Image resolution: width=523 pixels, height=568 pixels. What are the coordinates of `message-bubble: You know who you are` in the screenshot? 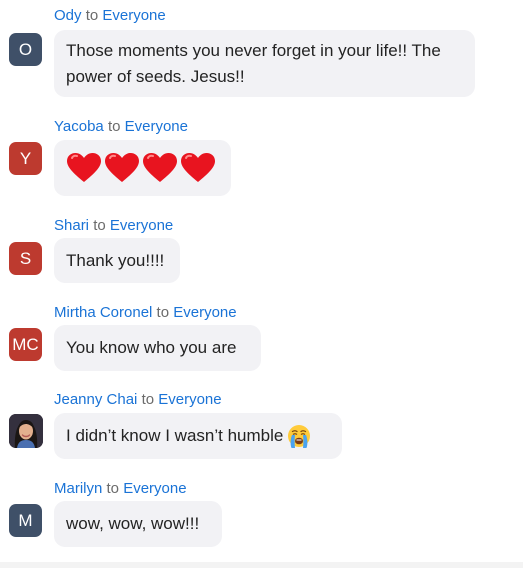 It's located at (157, 348).